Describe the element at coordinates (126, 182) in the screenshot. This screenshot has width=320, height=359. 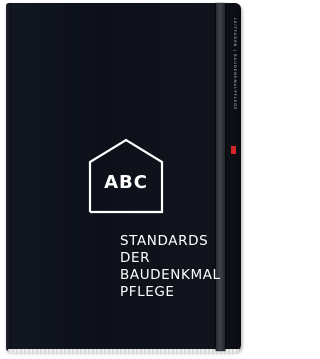
I see `monogram: ABC` at that location.